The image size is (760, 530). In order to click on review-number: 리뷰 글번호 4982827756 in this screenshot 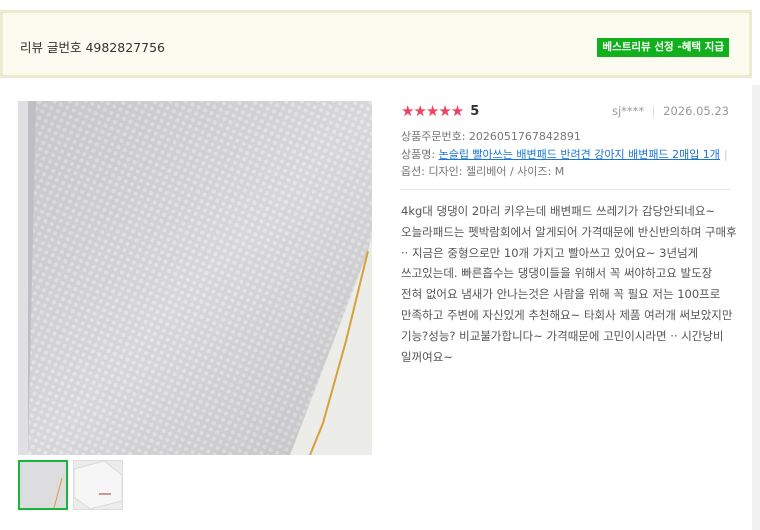, I will do `click(92, 47)`.